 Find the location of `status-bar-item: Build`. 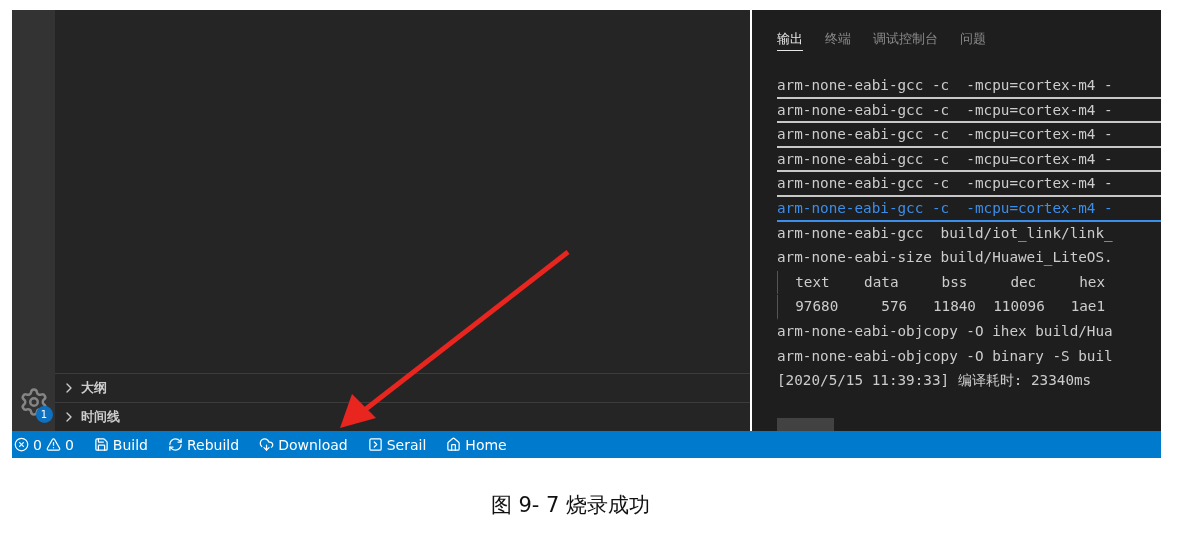

status-bar-item: Build is located at coordinates (120, 444).